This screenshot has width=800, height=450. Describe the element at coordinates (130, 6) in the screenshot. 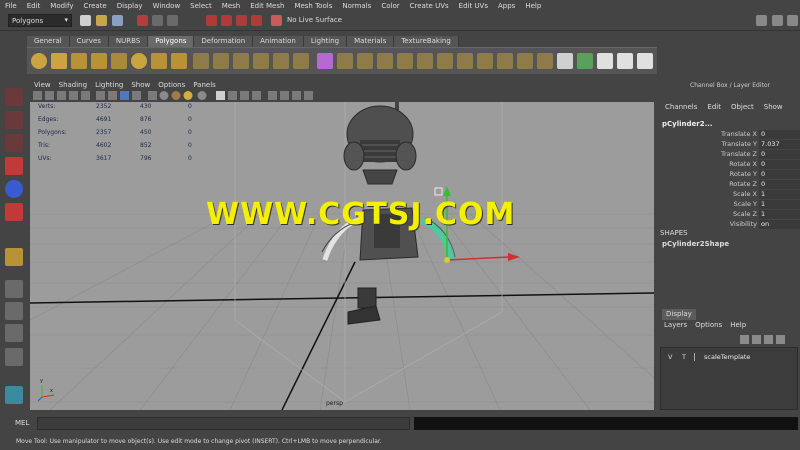

I see `menu-display: Display` at that location.